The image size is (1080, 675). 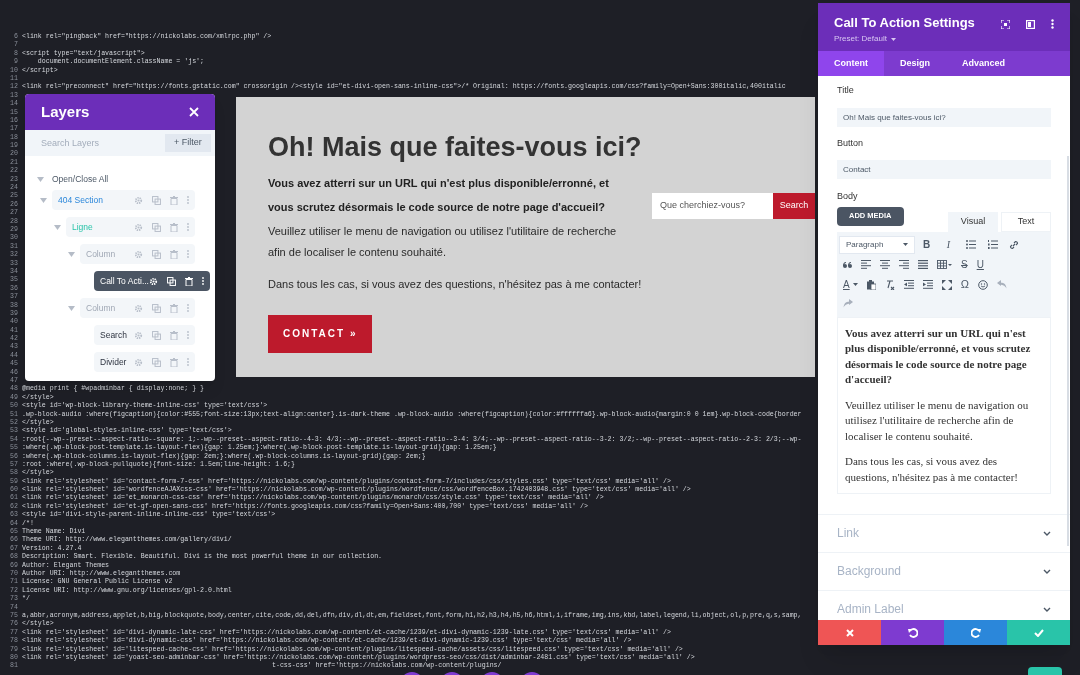 What do you see at coordinates (980, 264) in the screenshot?
I see `underline-button: U` at bounding box center [980, 264].